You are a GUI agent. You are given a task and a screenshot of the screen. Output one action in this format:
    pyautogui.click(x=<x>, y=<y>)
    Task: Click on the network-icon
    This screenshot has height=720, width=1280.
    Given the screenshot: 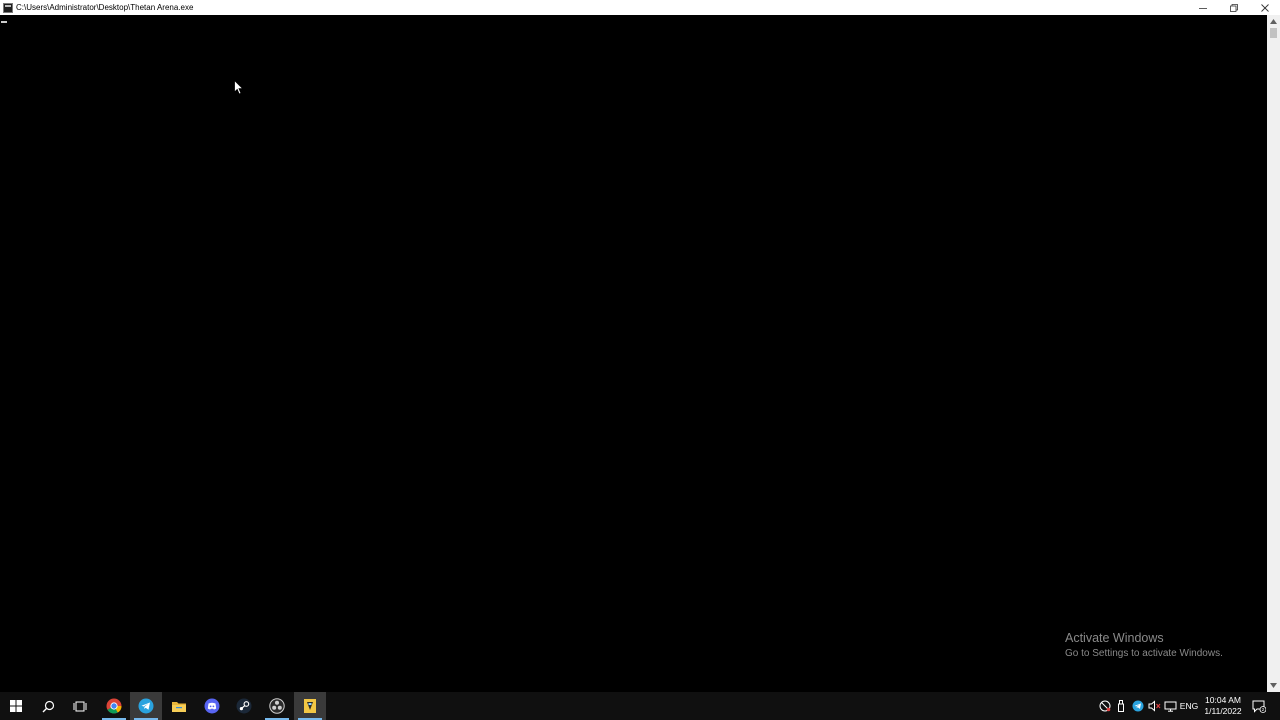 What is the action you would take?
    pyautogui.click(x=1170, y=706)
    